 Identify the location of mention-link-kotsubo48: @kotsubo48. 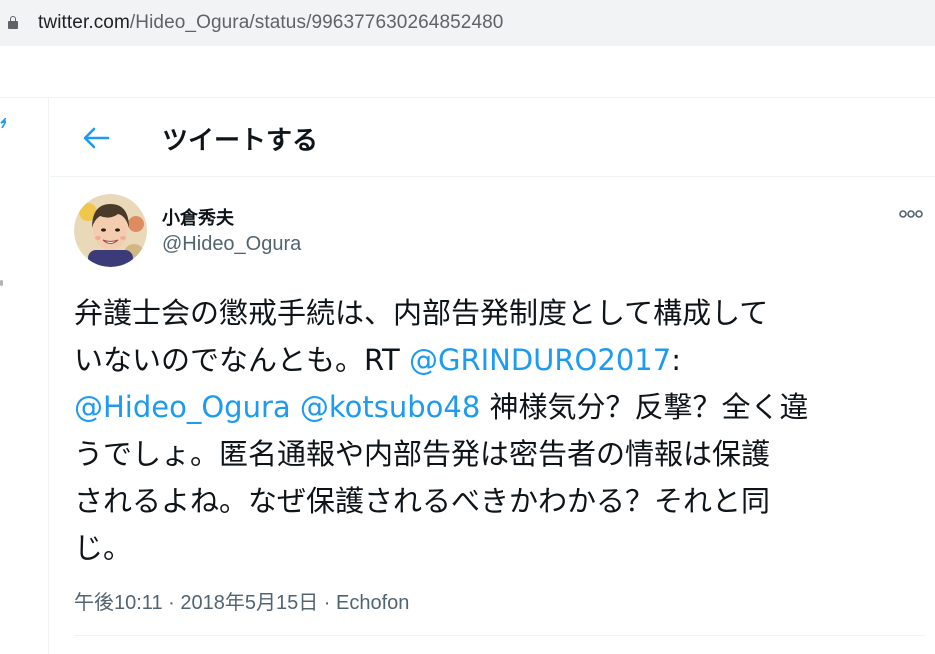
(390, 407).